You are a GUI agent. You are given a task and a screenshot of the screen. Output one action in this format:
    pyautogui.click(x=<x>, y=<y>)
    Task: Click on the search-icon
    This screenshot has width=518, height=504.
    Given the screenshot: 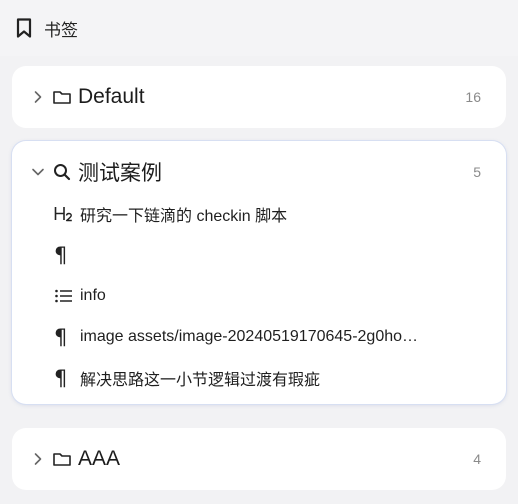 What is the action you would take?
    pyautogui.click(x=62, y=172)
    